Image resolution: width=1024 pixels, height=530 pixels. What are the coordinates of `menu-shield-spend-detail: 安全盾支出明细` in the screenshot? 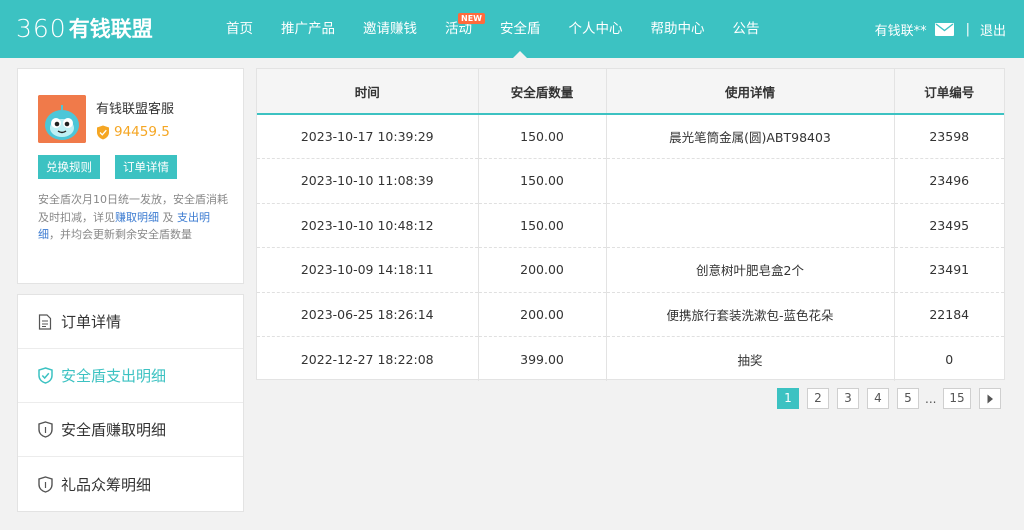 It's located at (130, 376).